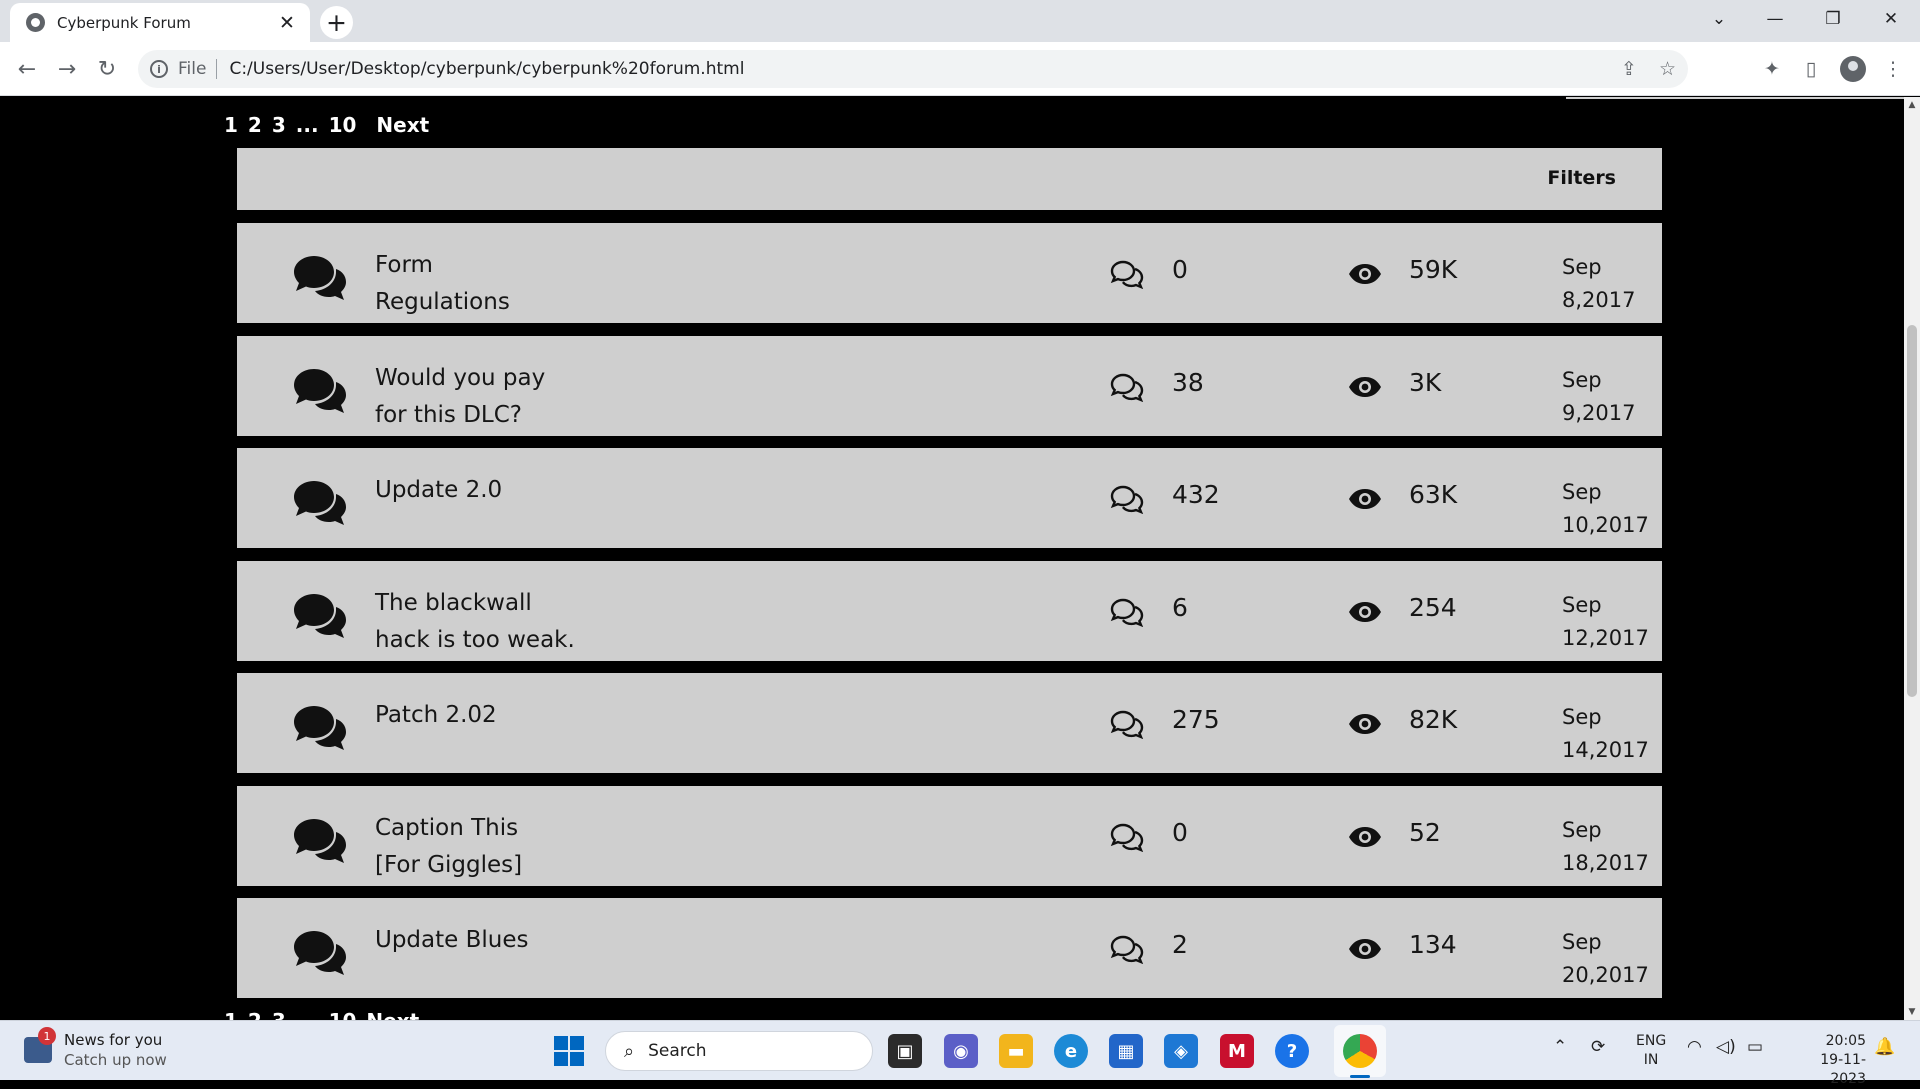 This screenshot has height=1089, width=1920. What do you see at coordinates (1891, 19) in the screenshot?
I see `close-window-button: ✕` at bounding box center [1891, 19].